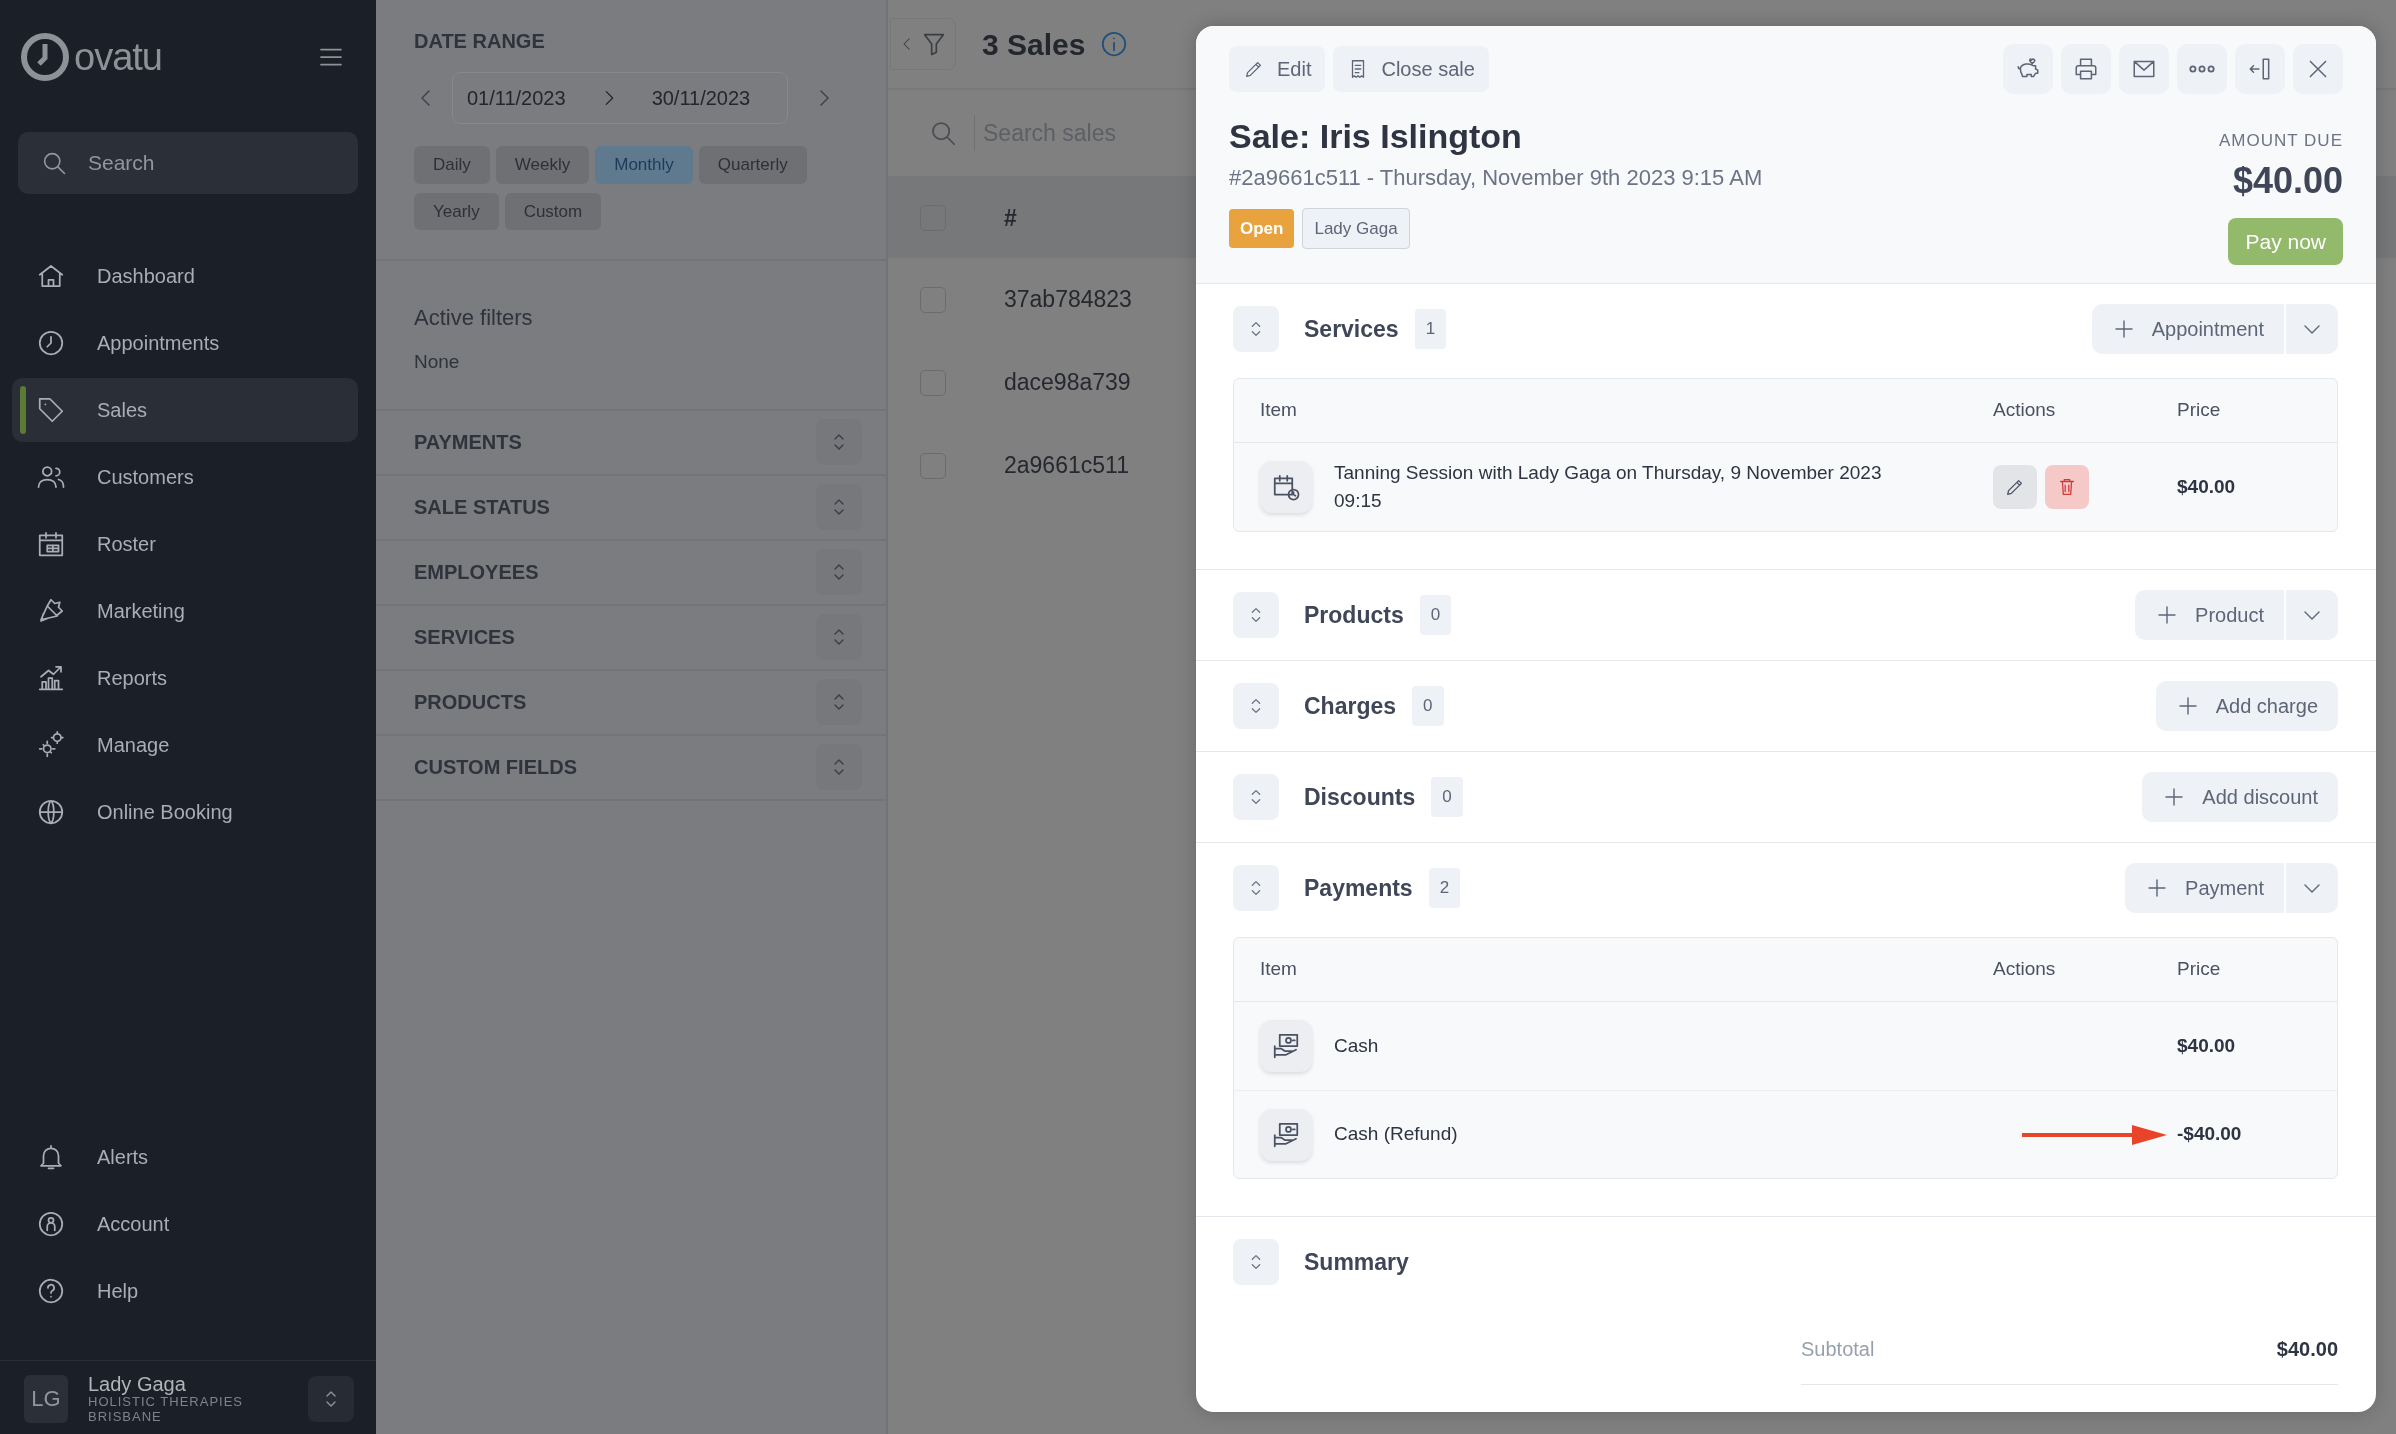 This screenshot has width=2396, height=1434. What do you see at coordinates (1068, 300) in the screenshot?
I see `sale-id: 37ab784823` at bounding box center [1068, 300].